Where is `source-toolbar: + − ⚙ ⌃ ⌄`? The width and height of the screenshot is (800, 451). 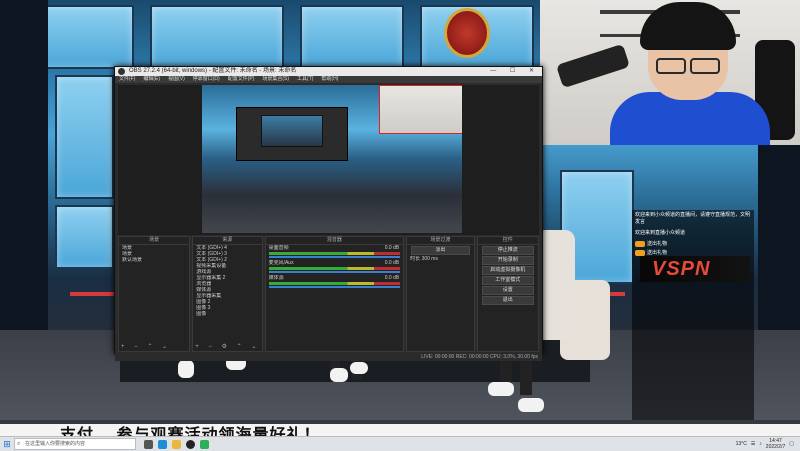 source-toolbar: + − ⚙ ⌃ ⌄ is located at coordinates (227, 346).